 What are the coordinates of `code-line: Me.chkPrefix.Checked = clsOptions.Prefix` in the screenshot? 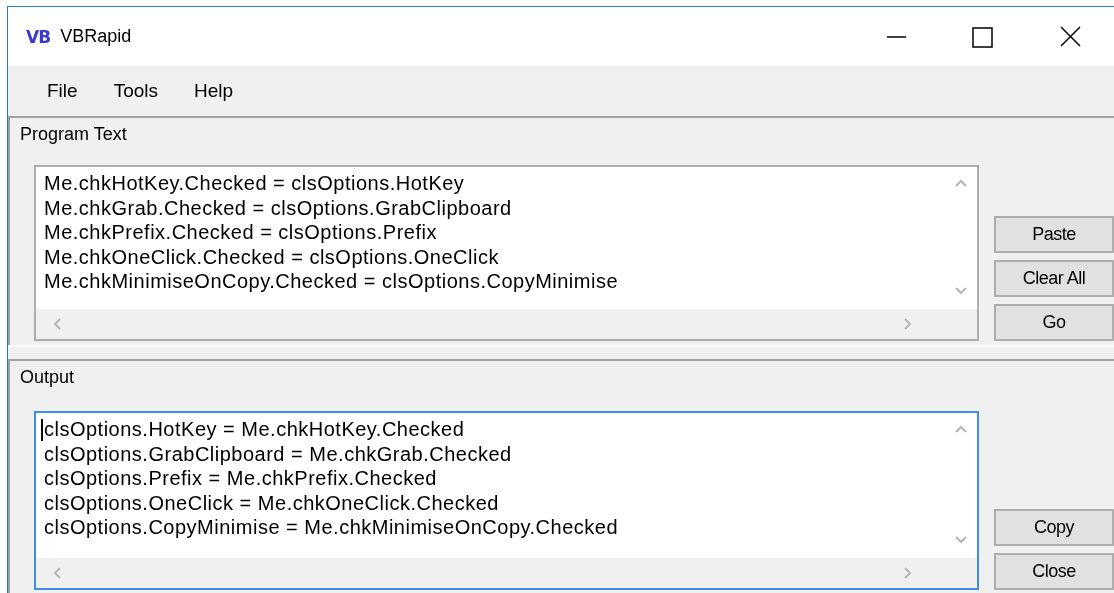 It's located at (240, 232).